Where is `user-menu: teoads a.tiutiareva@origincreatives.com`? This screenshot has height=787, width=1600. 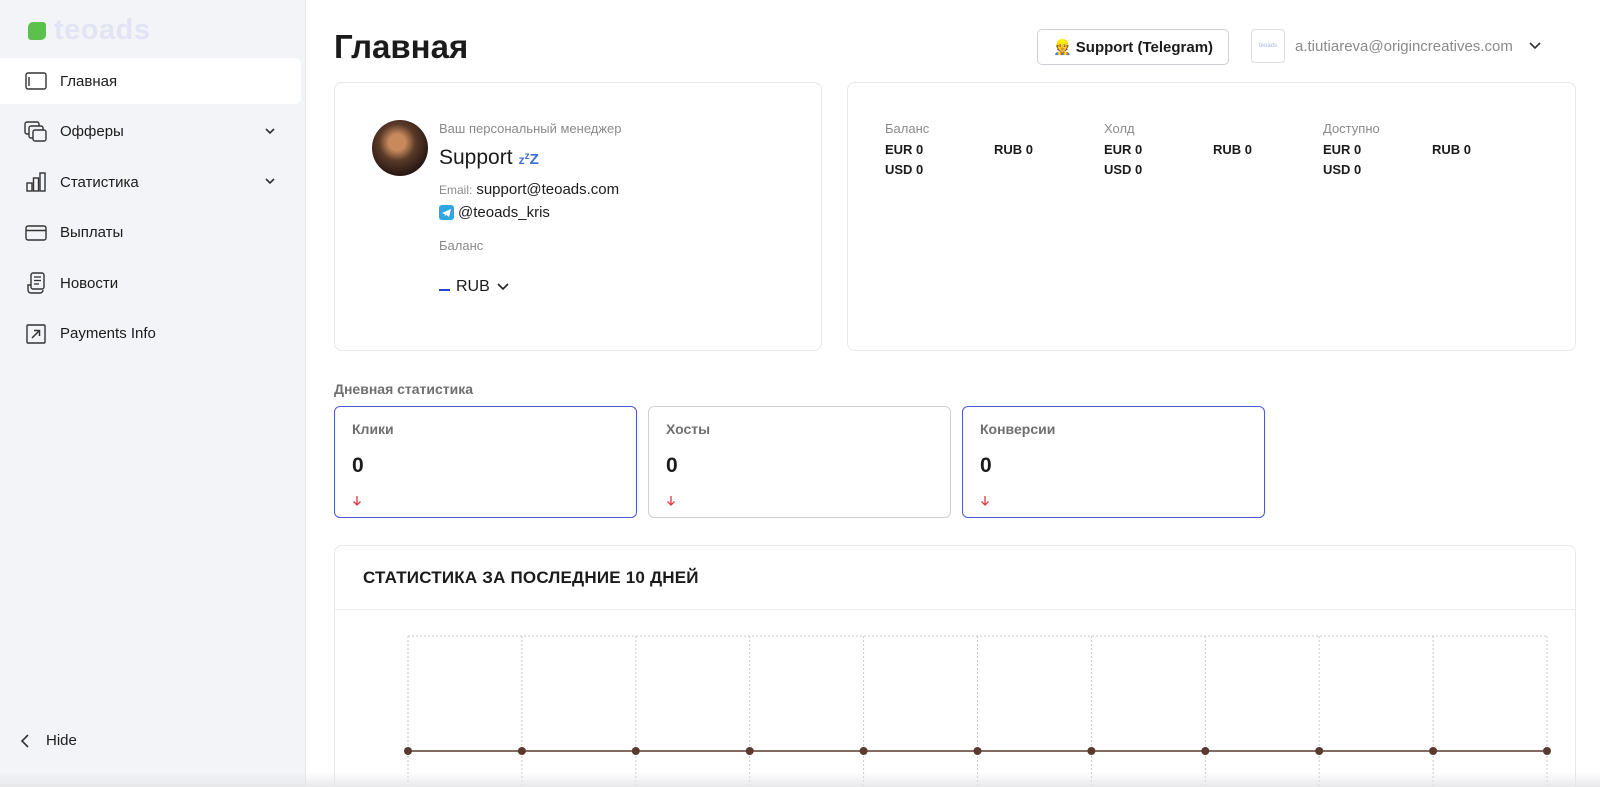
user-menu: teoads a.tiutiareva@origincreatives.com is located at coordinates (1397, 46).